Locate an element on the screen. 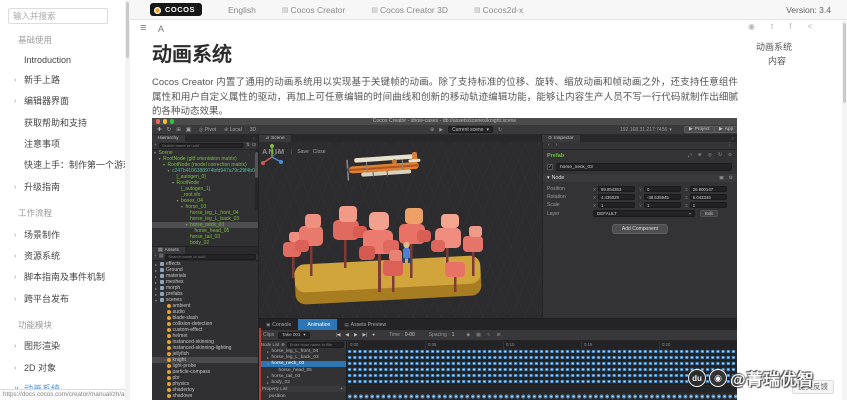 The image size is (847, 400). hierarchy-node: body_02 is located at coordinates (205, 243).